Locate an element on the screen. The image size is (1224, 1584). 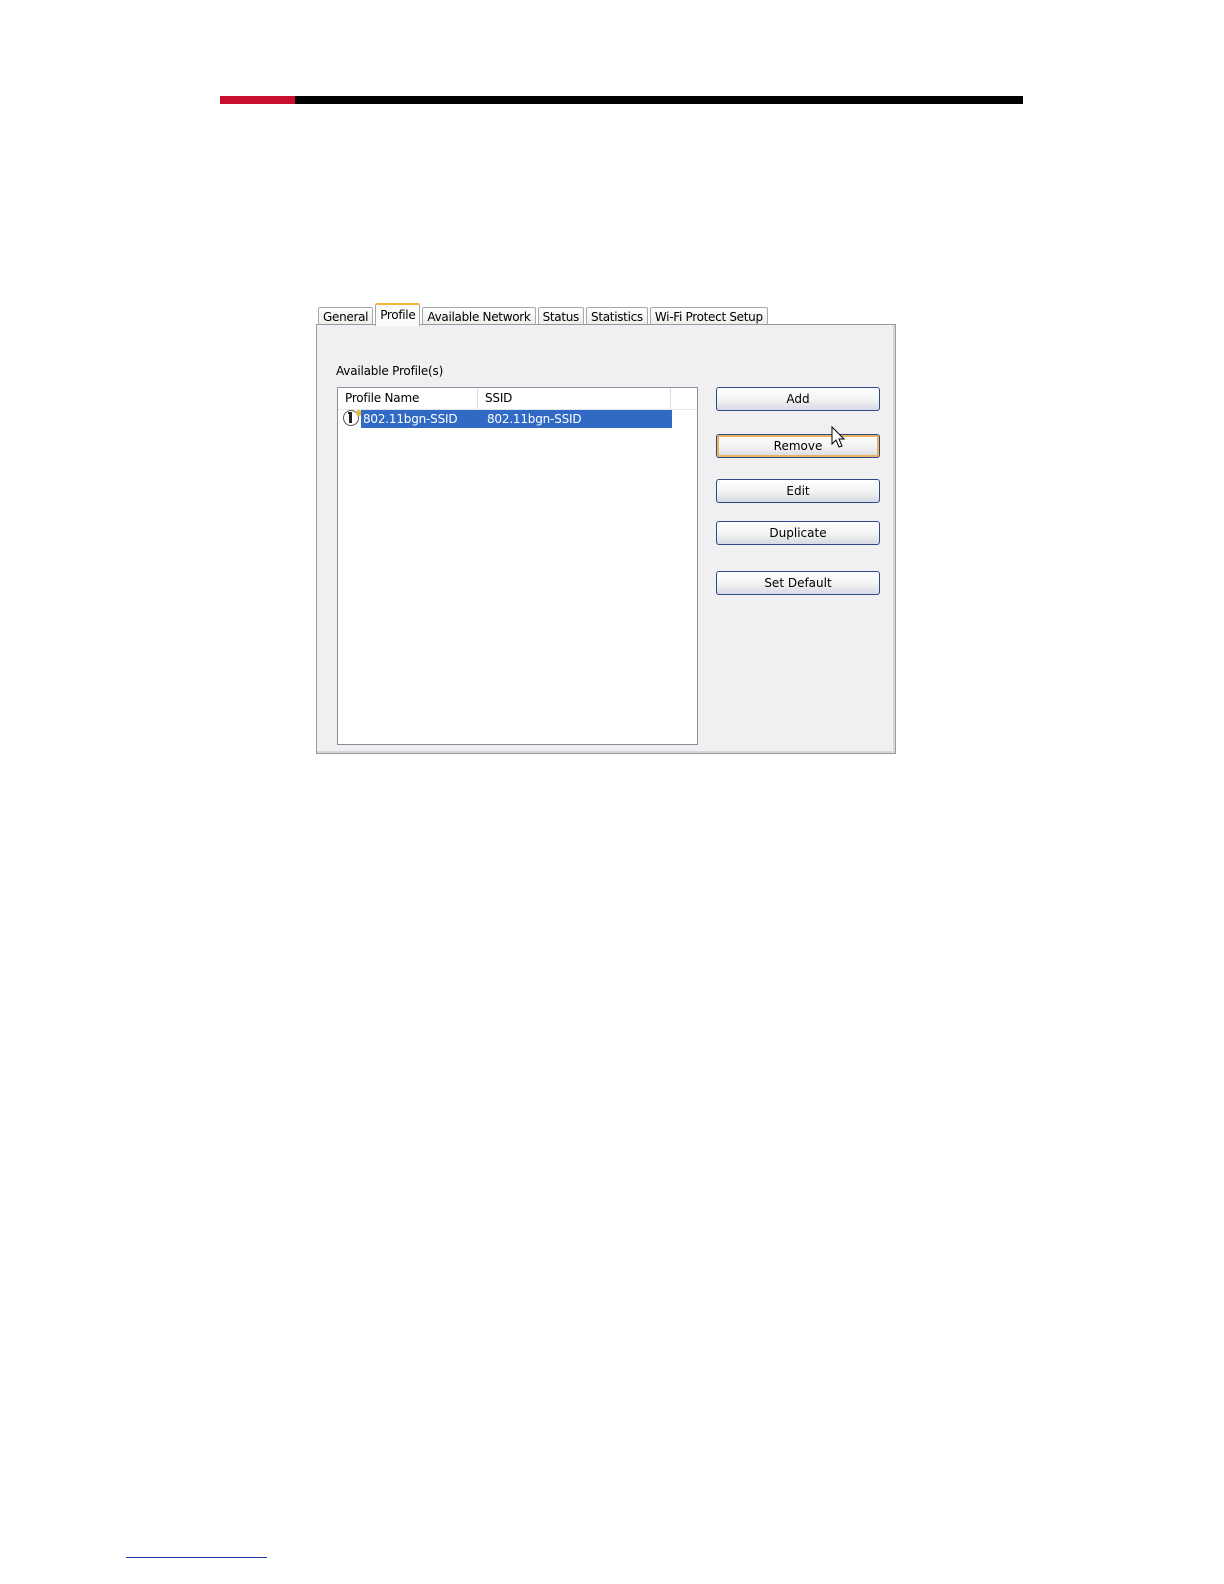
set-default-button: Set Default is located at coordinates (798, 583).